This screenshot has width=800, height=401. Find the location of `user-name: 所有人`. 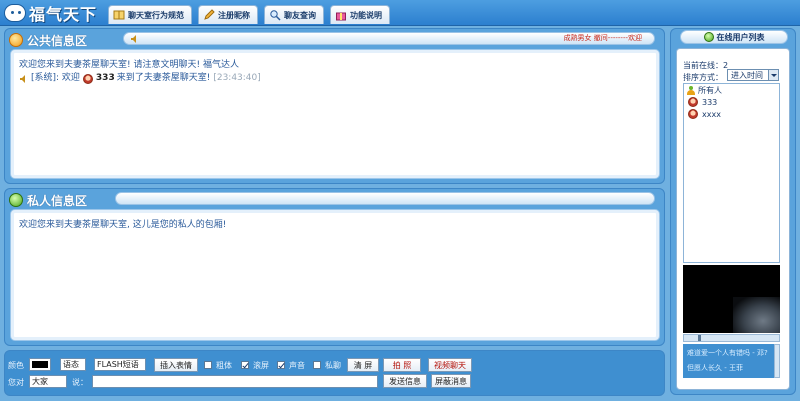

user-name: 所有人 is located at coordinates (710, 90).